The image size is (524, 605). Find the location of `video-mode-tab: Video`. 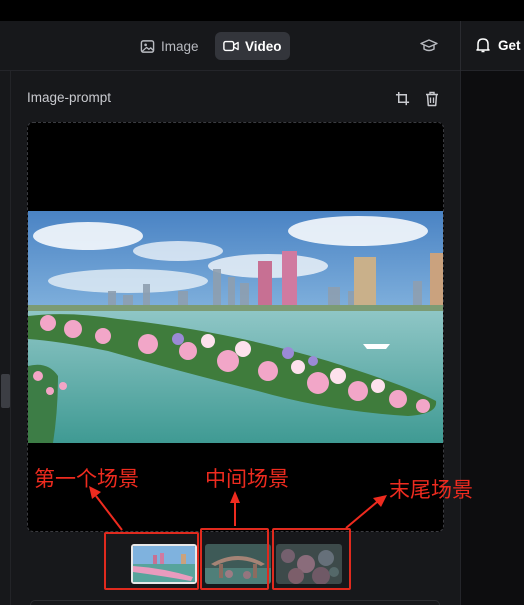

video-mode-tab: Video is located at coordinates (252, 46).